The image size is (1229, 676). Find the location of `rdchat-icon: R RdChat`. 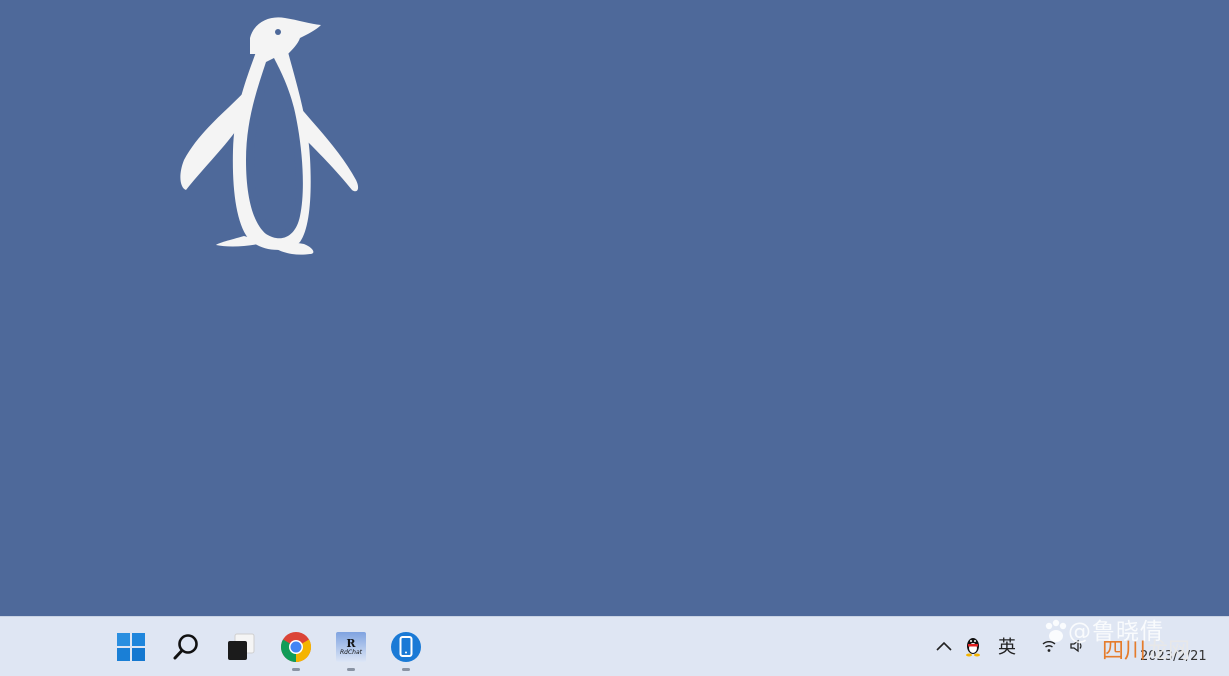

rdchat-icon: R RdChat is located at coordinates (351, 647).